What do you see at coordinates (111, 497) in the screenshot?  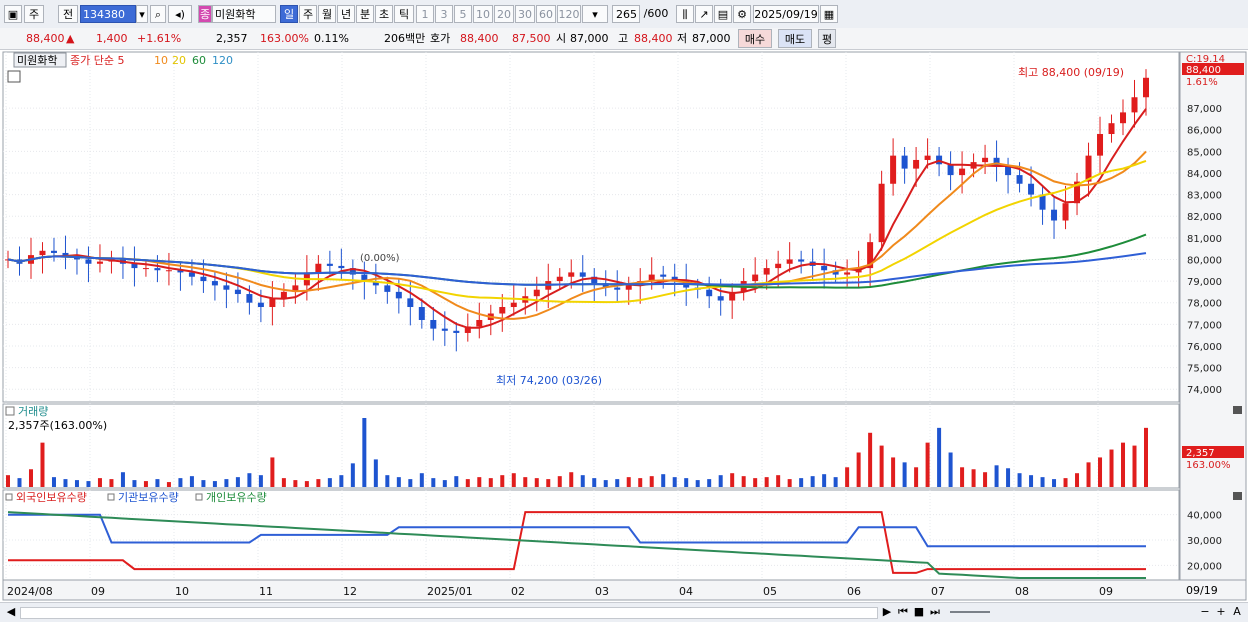 I see `inst-checkbox` at bounding box center [111, 497].